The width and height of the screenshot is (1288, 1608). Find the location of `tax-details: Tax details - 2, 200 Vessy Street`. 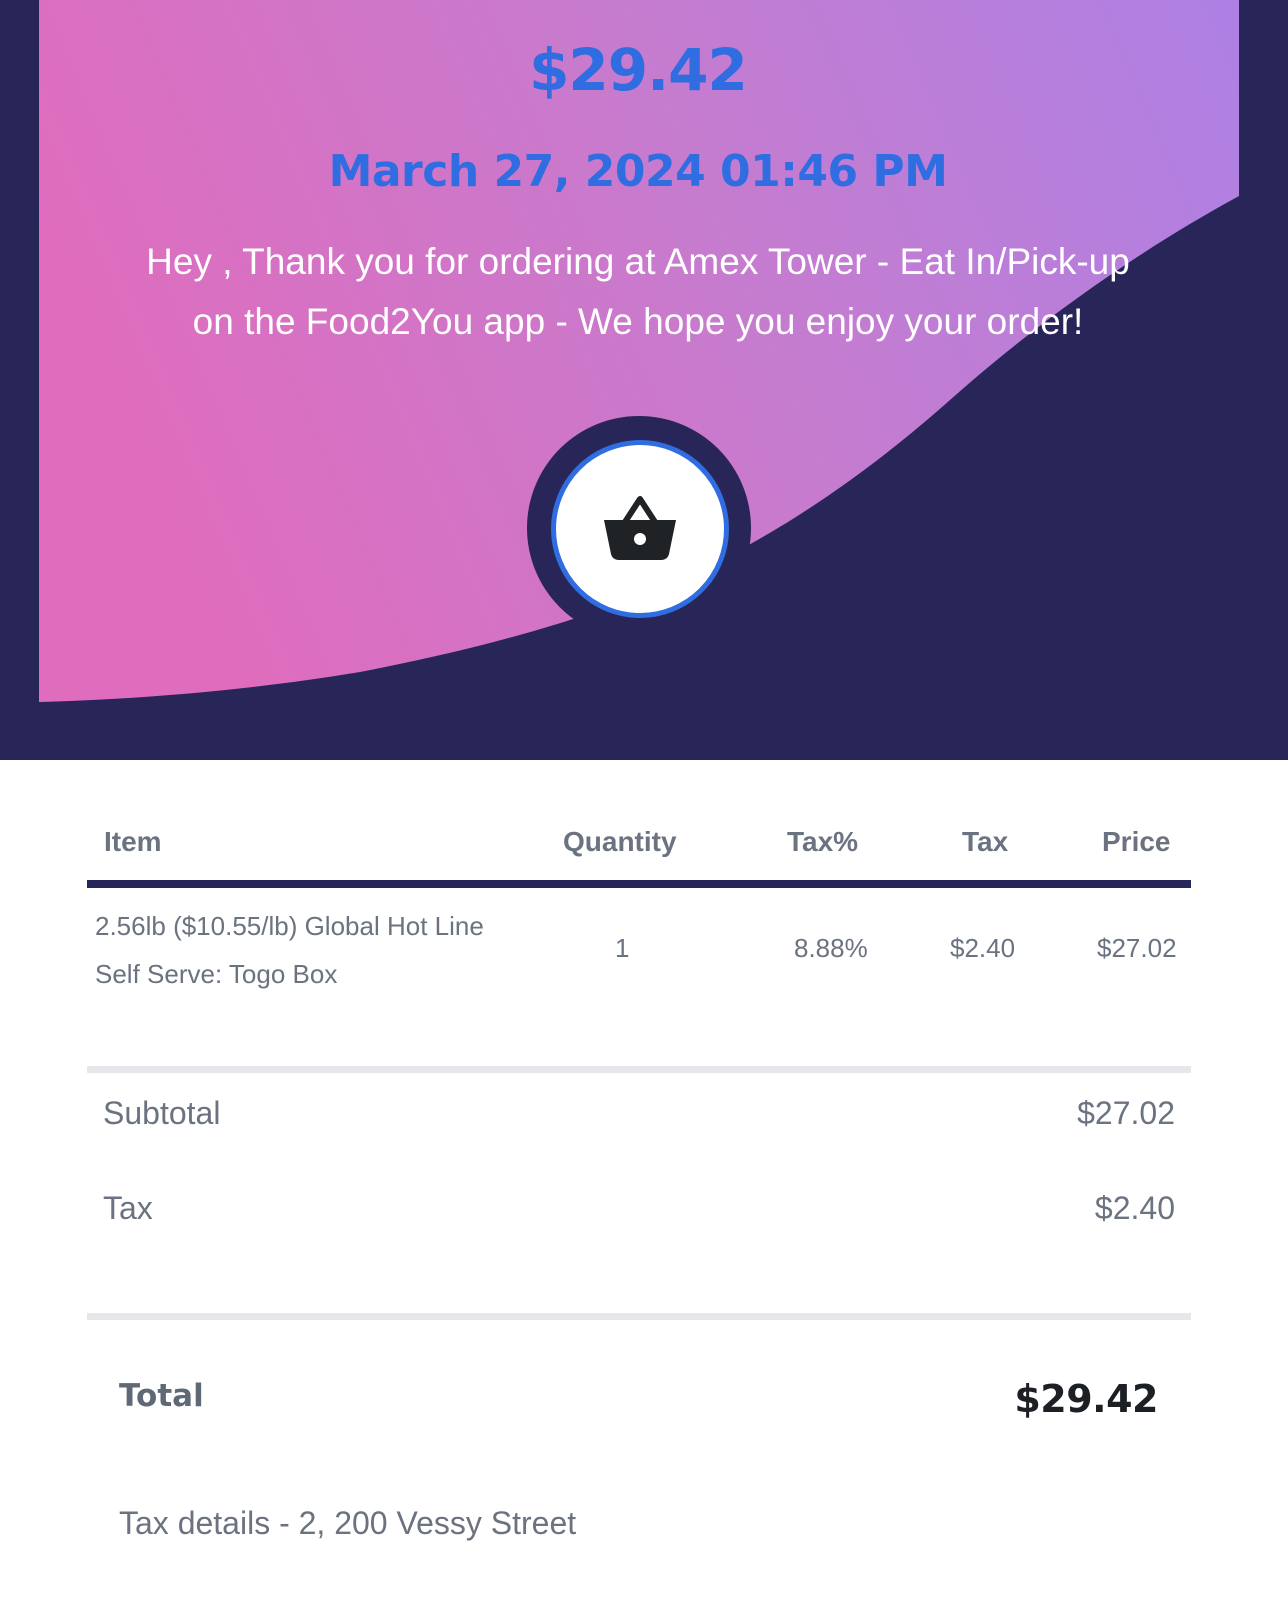

tax-details: Tax details - 2, 200 Vessy Street is located at coordinates (348, 1523).